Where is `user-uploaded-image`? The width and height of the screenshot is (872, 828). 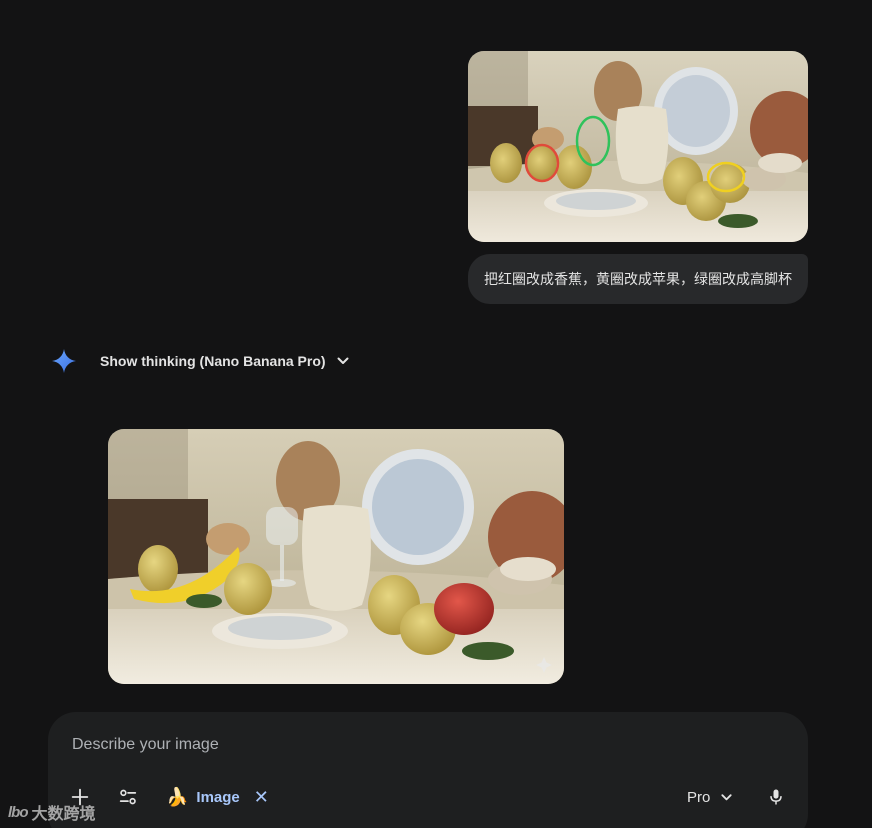
user-uploaded-image is located at coordinates (638, 146).